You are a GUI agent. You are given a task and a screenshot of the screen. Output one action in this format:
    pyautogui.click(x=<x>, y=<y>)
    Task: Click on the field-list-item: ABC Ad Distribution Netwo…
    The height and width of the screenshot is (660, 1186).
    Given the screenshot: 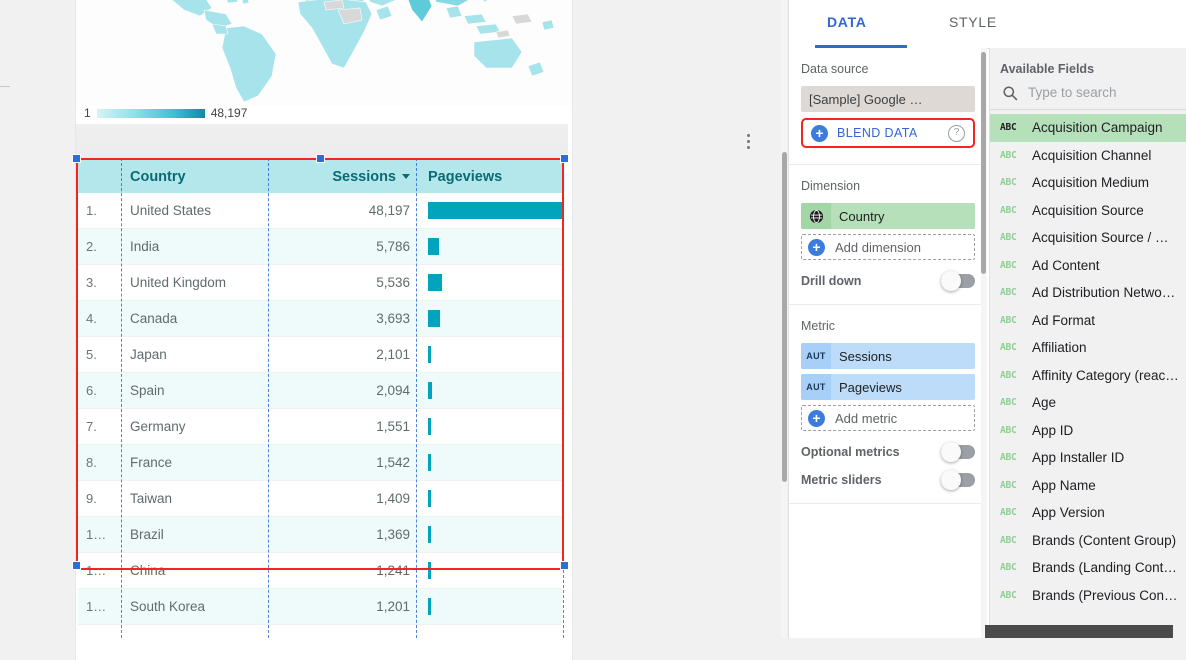 What is the action you would take?
    pyautogui.click(x=1088, y=293)
    